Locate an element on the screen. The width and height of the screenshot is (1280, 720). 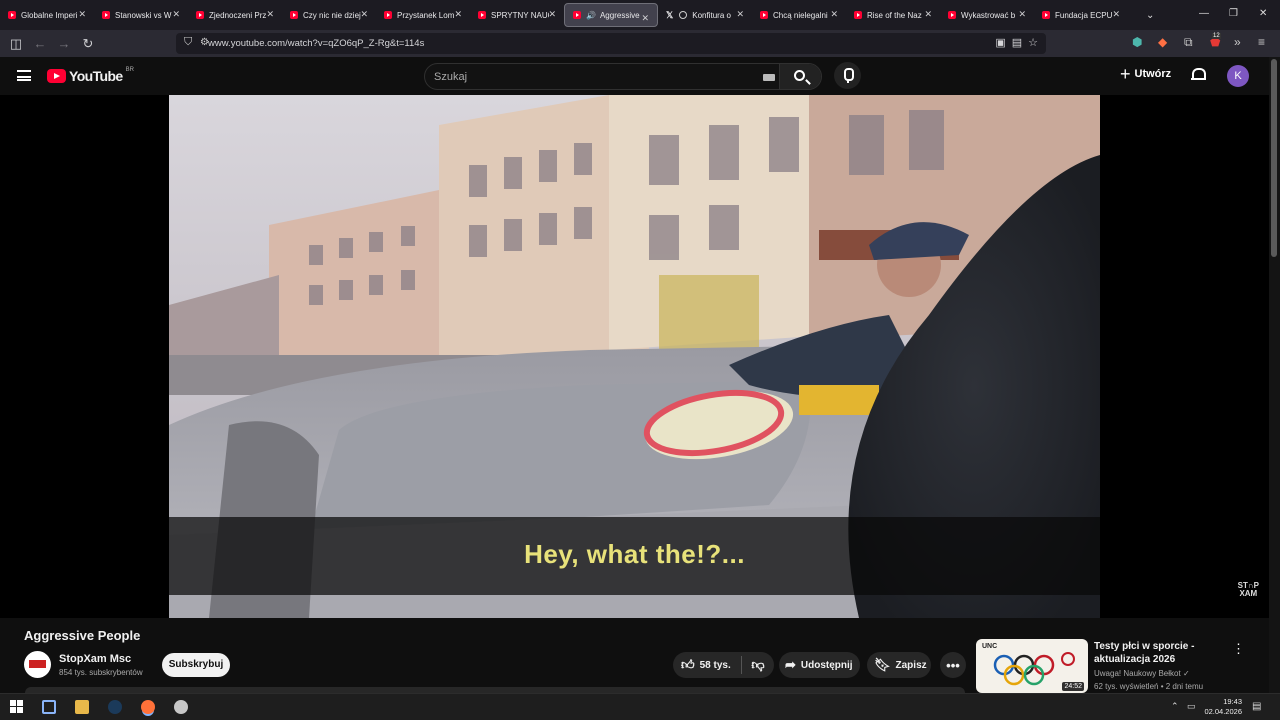
tray-chevron-icon: ⌃ is located at coordinates (1175, 706).